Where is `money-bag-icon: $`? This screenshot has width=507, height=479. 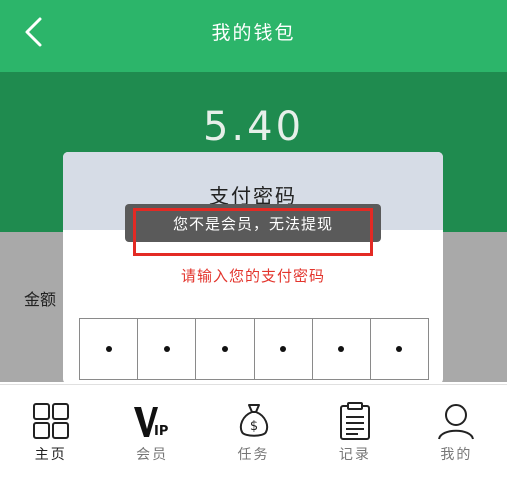
money-bag-icon: $ is located at coordinates (254, 421).